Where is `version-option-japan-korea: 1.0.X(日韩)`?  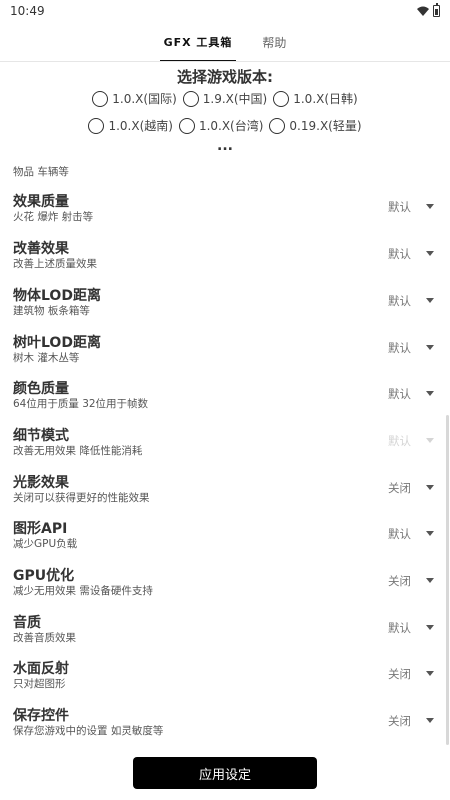
version-option-japan-korea: 1.0.X(日韩) is located at coordinates (315, 98).